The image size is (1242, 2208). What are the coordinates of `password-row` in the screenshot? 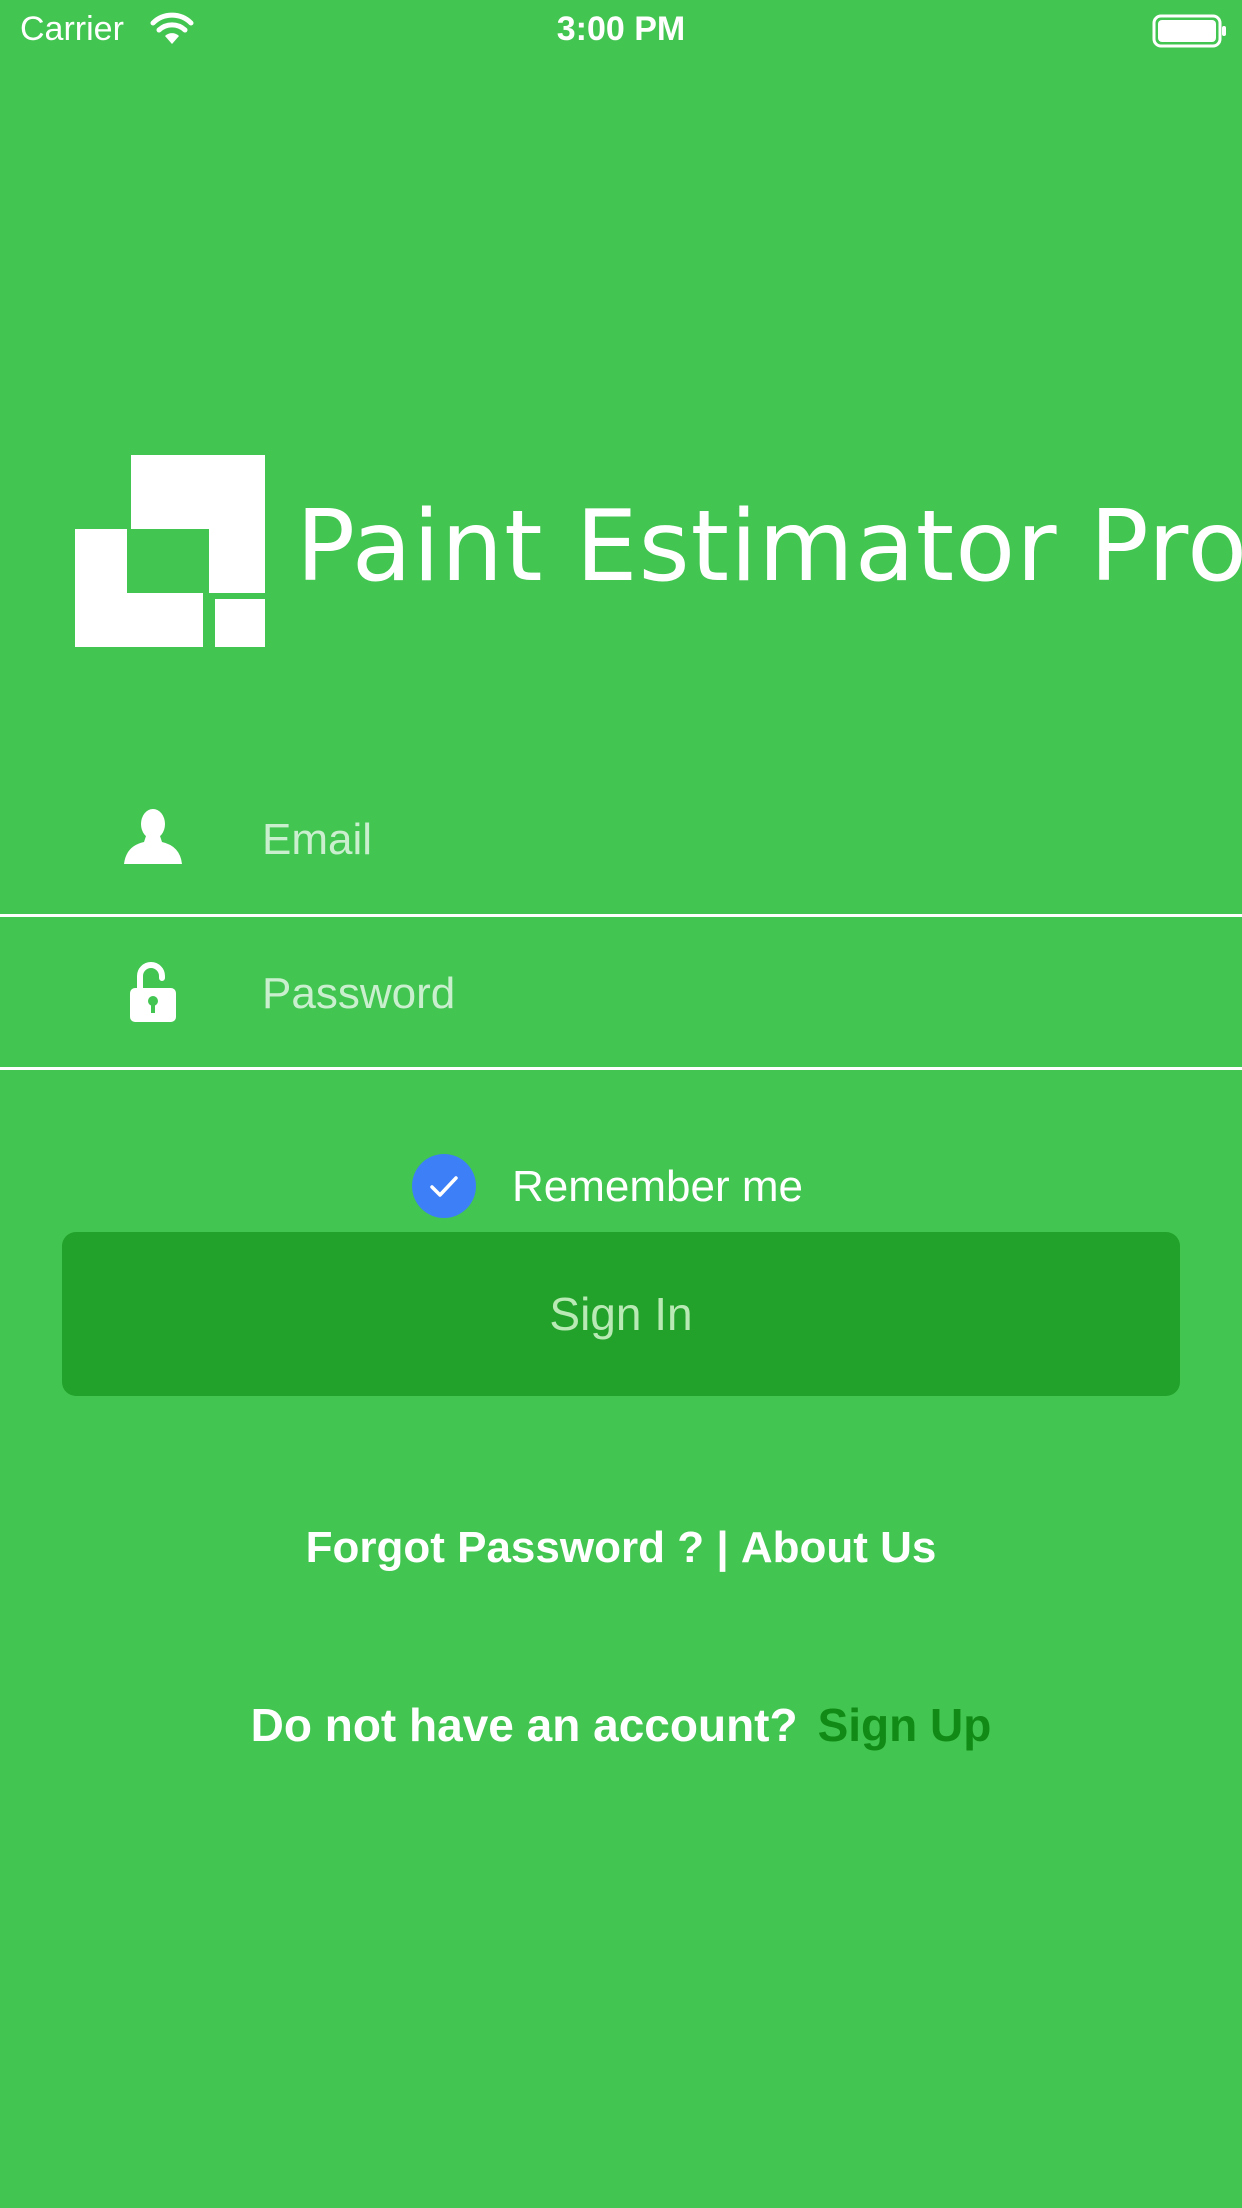 It's located at (621, 992).